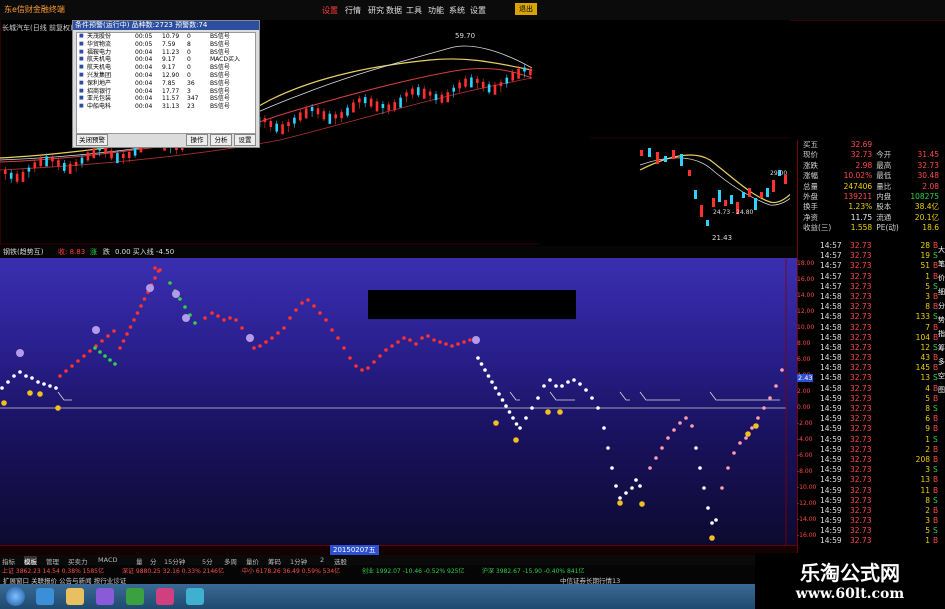 This screenshot has width=945, height=609. Describe the element at coordinates (105, 596) in the screenshot. I see `media-player-icon` at that location.